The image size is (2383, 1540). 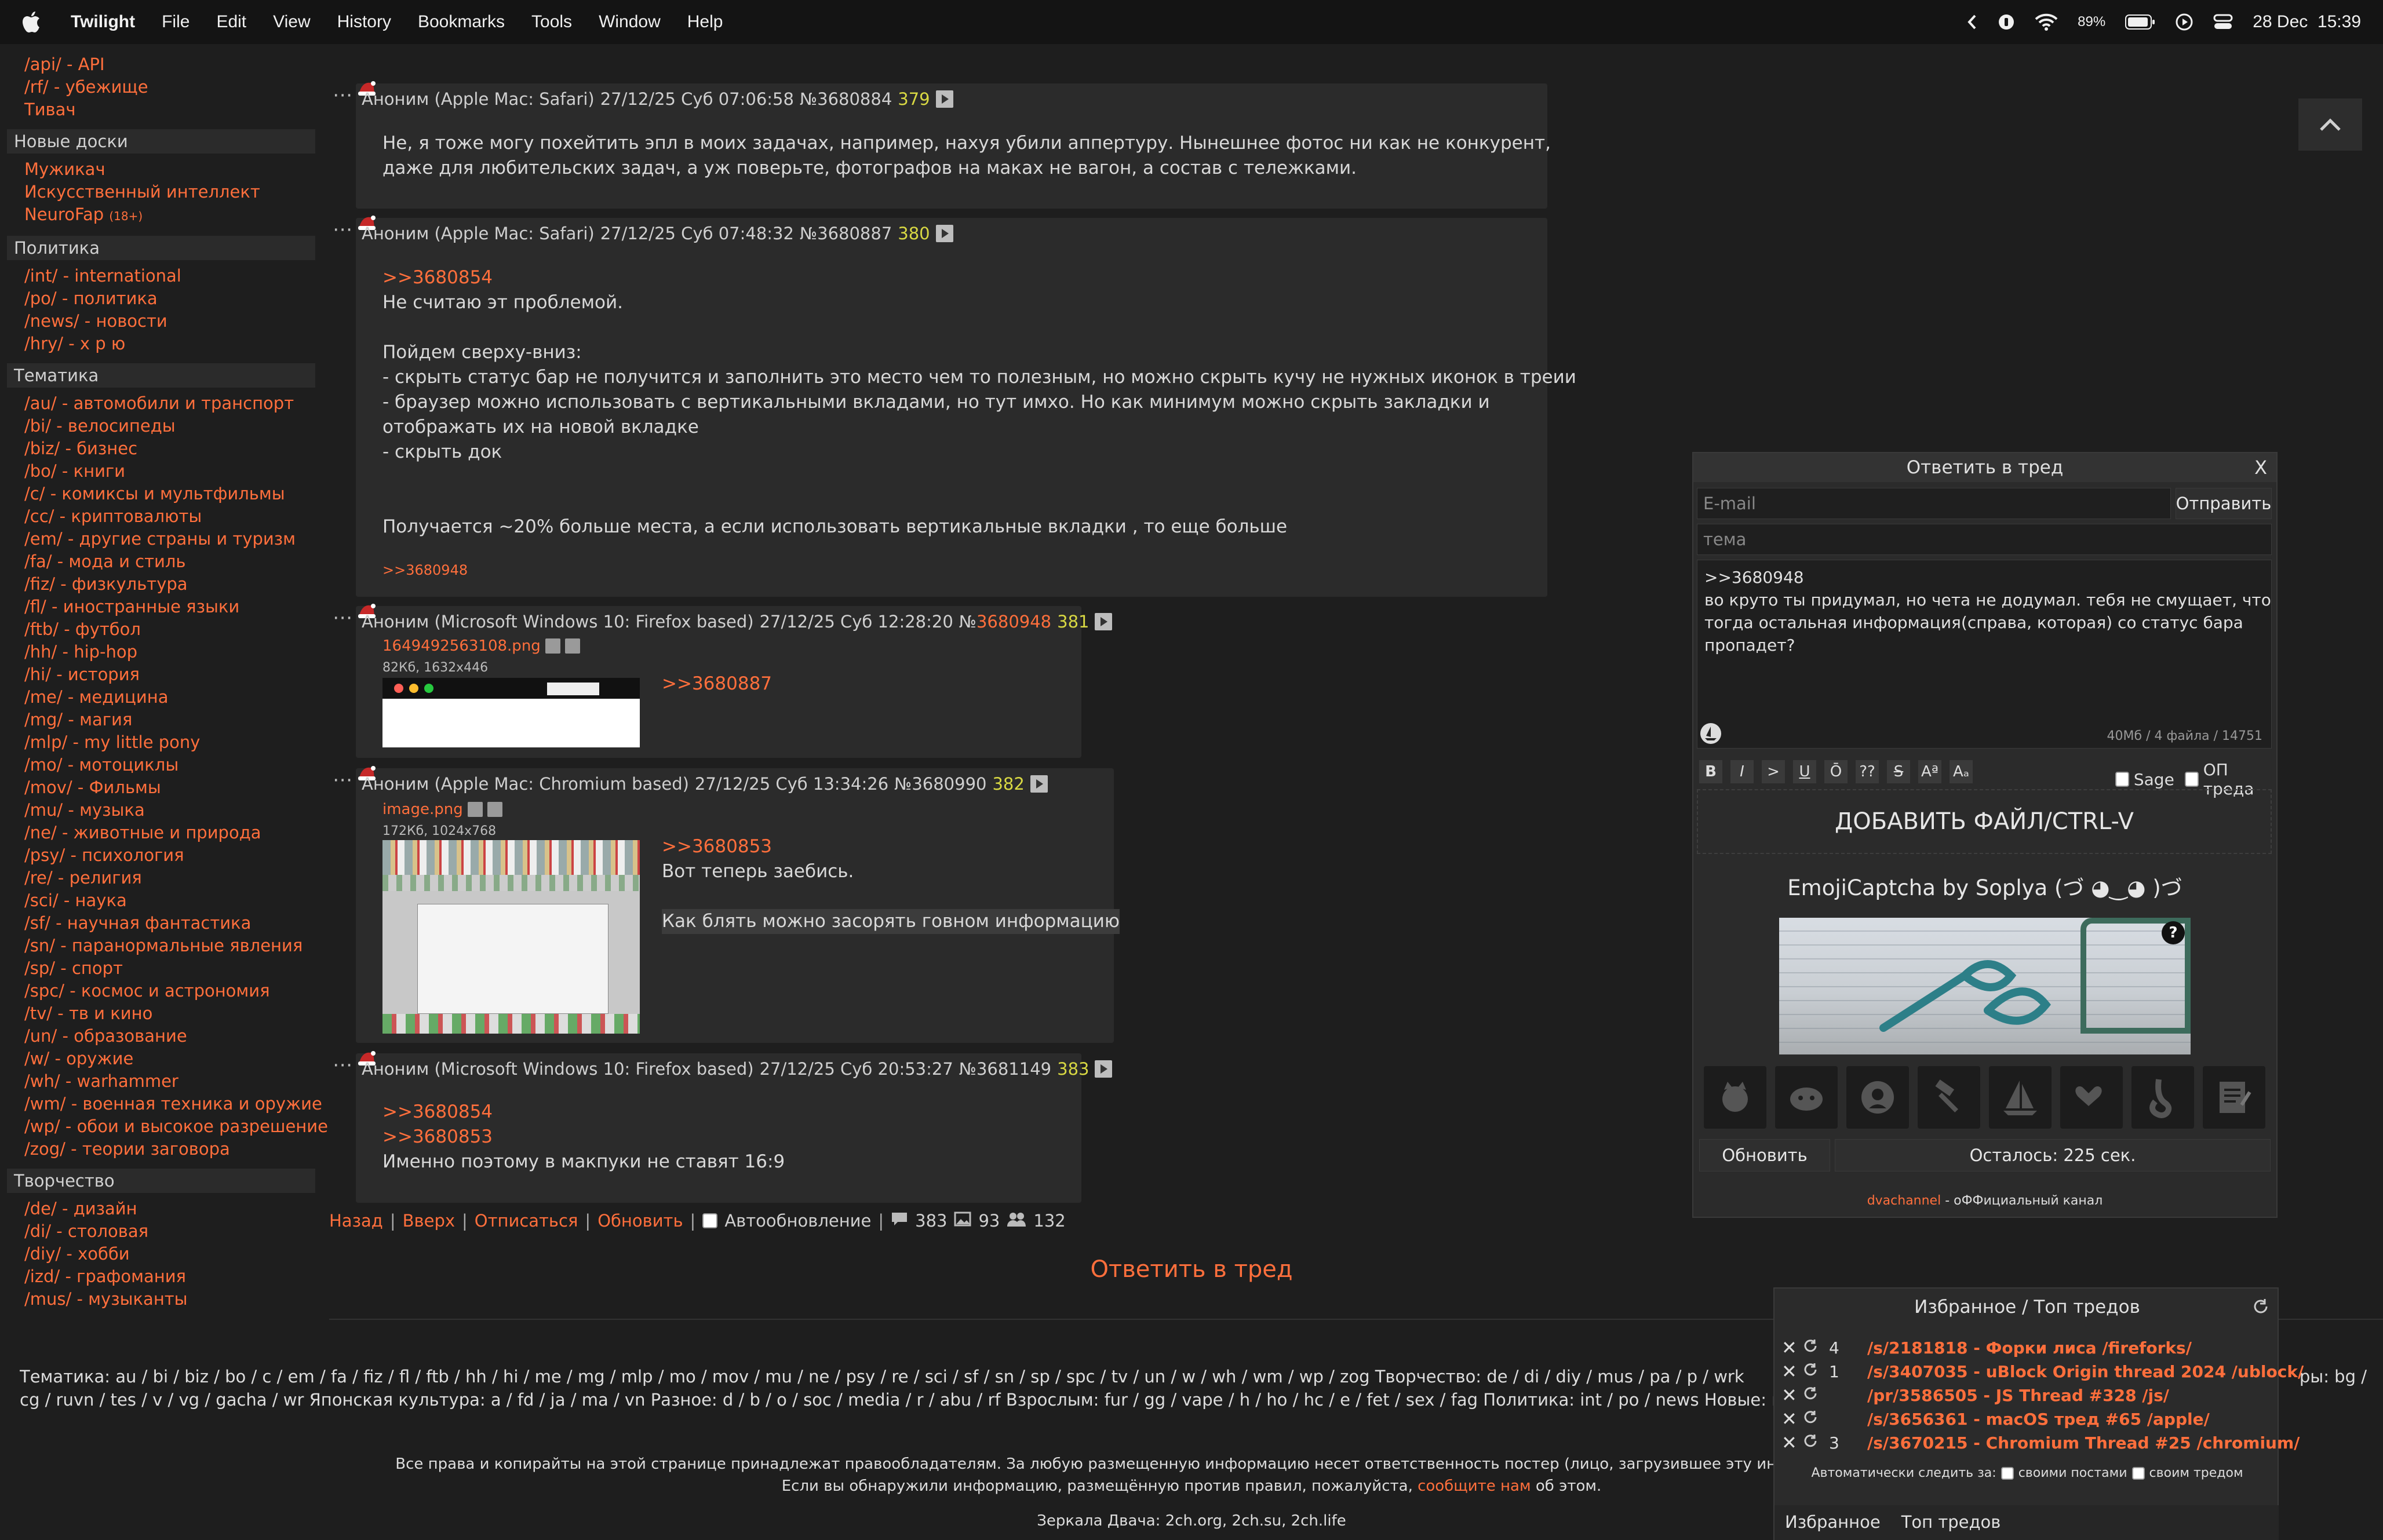 I want to click on subscript-button: Aₐ, so click(x=1962, y=772).